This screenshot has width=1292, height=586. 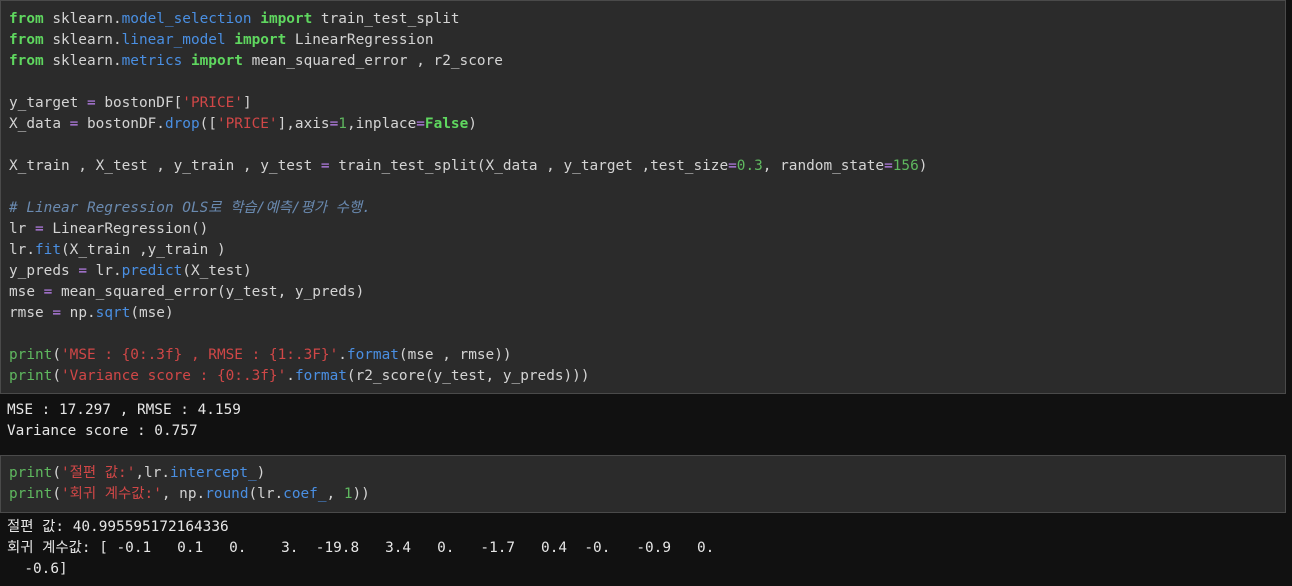 I want to click on code-token: bostonDF., so click(x=121, y=124).